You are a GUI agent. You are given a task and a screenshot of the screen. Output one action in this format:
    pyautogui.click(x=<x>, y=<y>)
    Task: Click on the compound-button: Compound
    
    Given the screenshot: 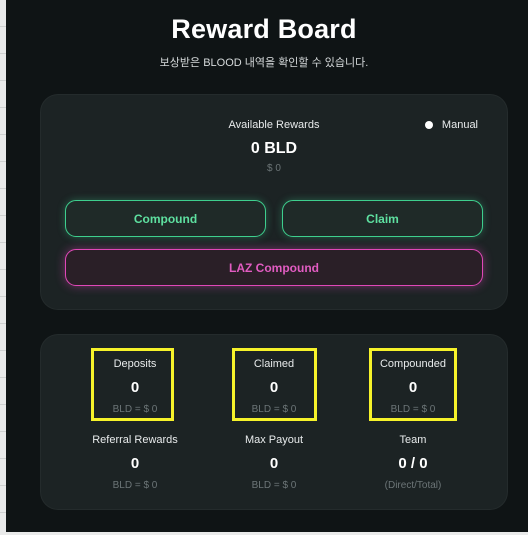 What is the action you would take?
    pyautogui.click(x=165, y=218)
    